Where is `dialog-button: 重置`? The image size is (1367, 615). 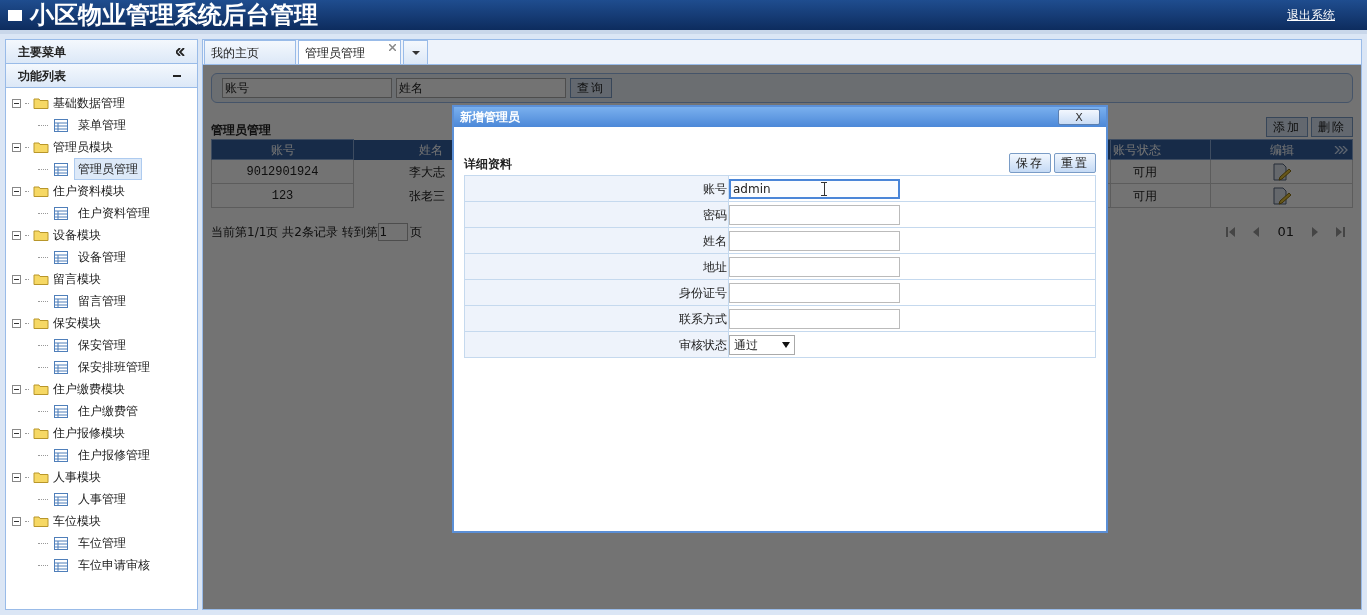
dialog-button: 重置 is located at coordinates (1075, 163).